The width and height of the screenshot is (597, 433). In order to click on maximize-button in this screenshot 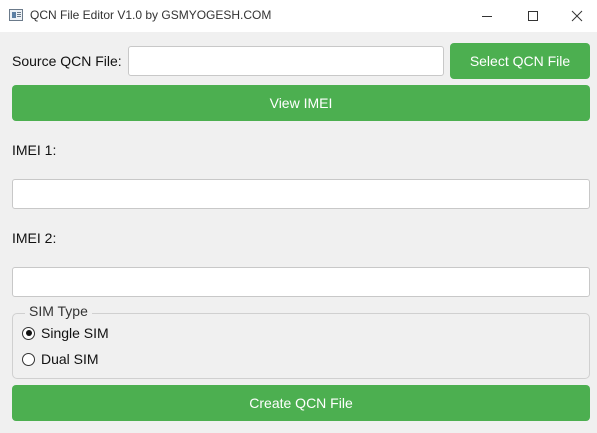, I will do `click(533, 16)`.